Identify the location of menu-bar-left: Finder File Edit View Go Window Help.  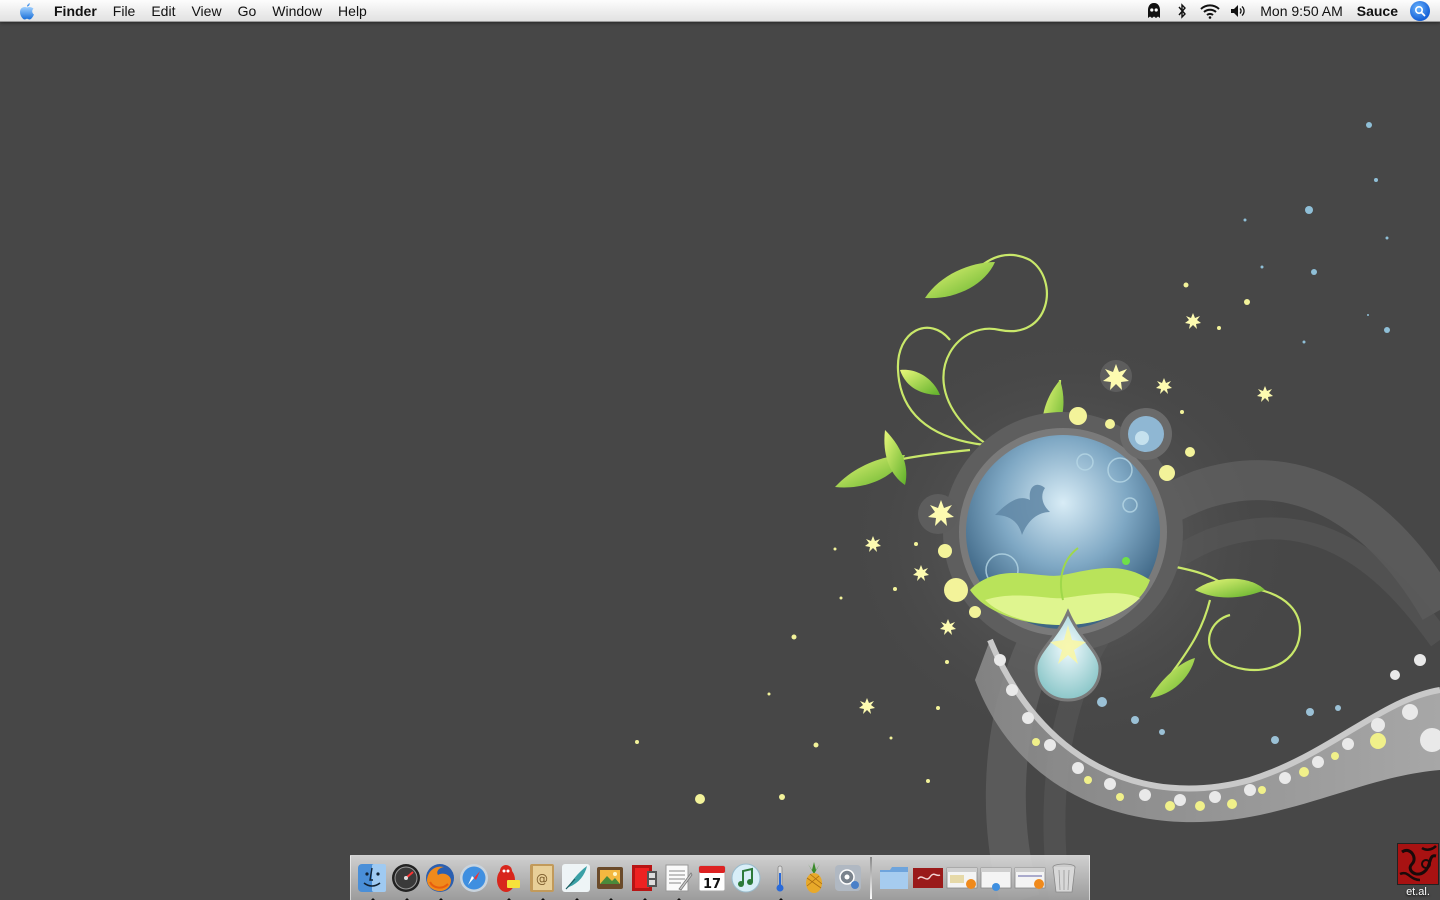
(187, 11).